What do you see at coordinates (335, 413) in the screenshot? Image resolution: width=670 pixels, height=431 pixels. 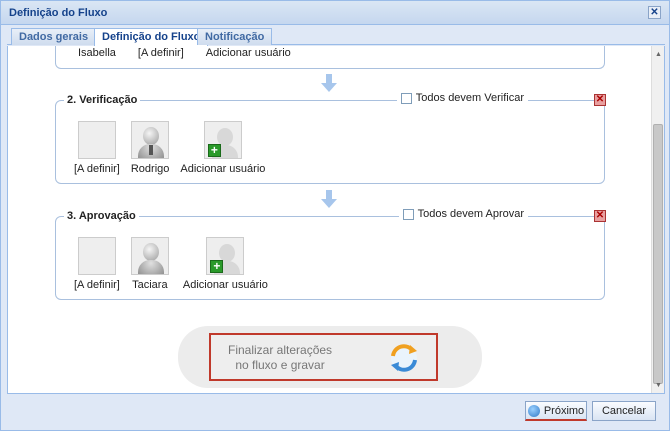 I see `window-footer: Próximo Cancelar` at bounding box center [335, 413].